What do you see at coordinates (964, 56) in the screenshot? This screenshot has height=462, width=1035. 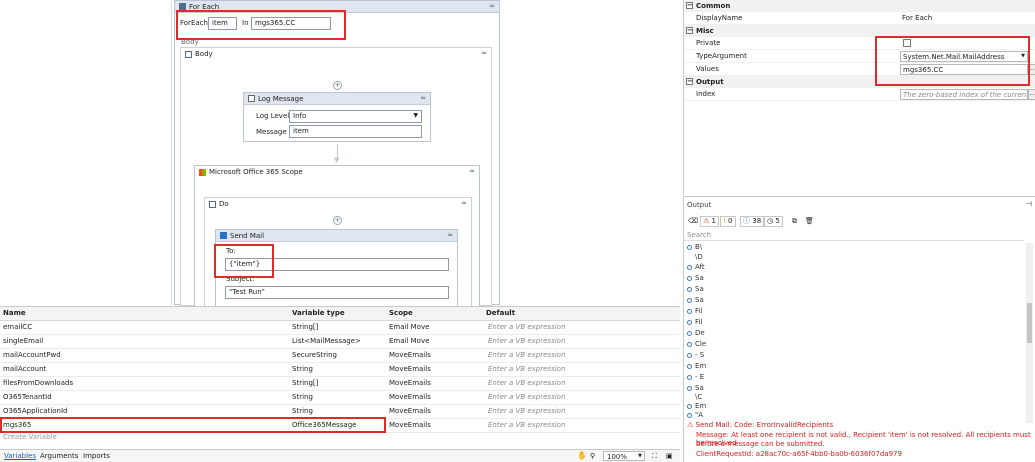 I see `type-argument-select: System.Net.Mail.MailAddress ▼` at bounding box center [964, 56].